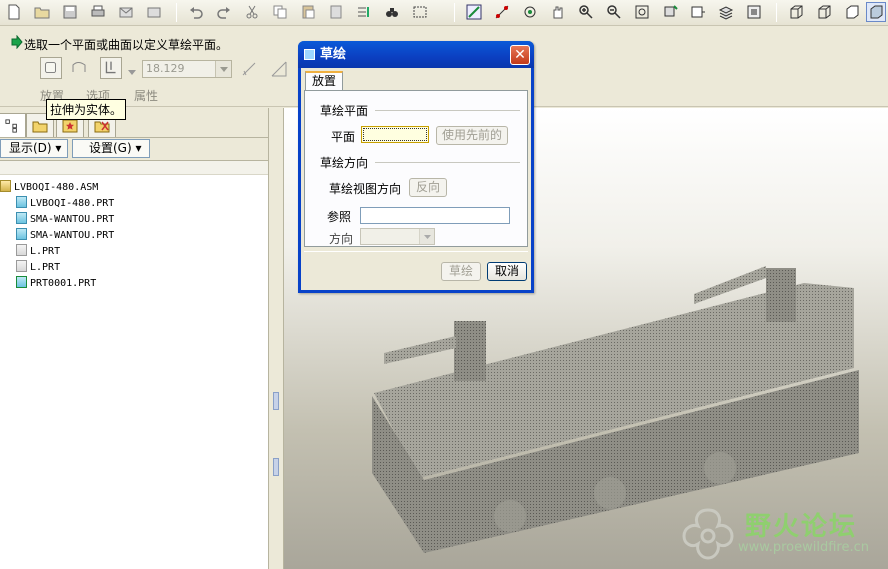 The width and height of the screenshot is (888, 569). I want to click on tree-item-assembly: LVBOQI-480.ASM, so click(49, 188).